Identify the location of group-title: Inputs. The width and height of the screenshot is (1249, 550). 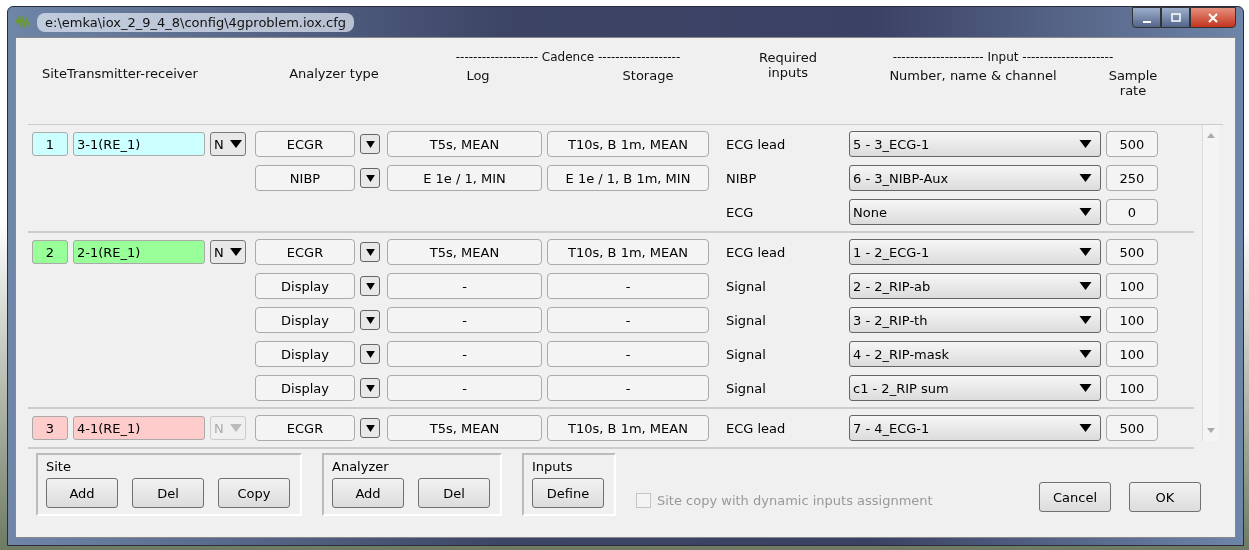
(553, 466).